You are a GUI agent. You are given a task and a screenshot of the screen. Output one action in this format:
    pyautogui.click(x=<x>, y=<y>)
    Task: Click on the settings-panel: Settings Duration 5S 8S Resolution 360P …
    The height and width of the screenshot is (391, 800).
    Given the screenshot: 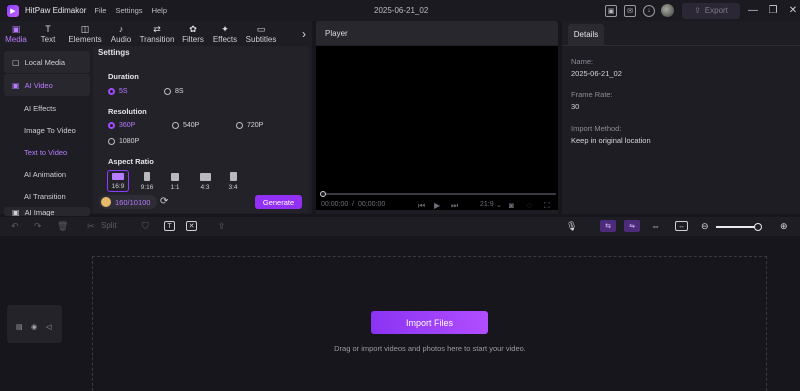 What is the action you would take?
    pyautogui.click(x=201, y=129)
    